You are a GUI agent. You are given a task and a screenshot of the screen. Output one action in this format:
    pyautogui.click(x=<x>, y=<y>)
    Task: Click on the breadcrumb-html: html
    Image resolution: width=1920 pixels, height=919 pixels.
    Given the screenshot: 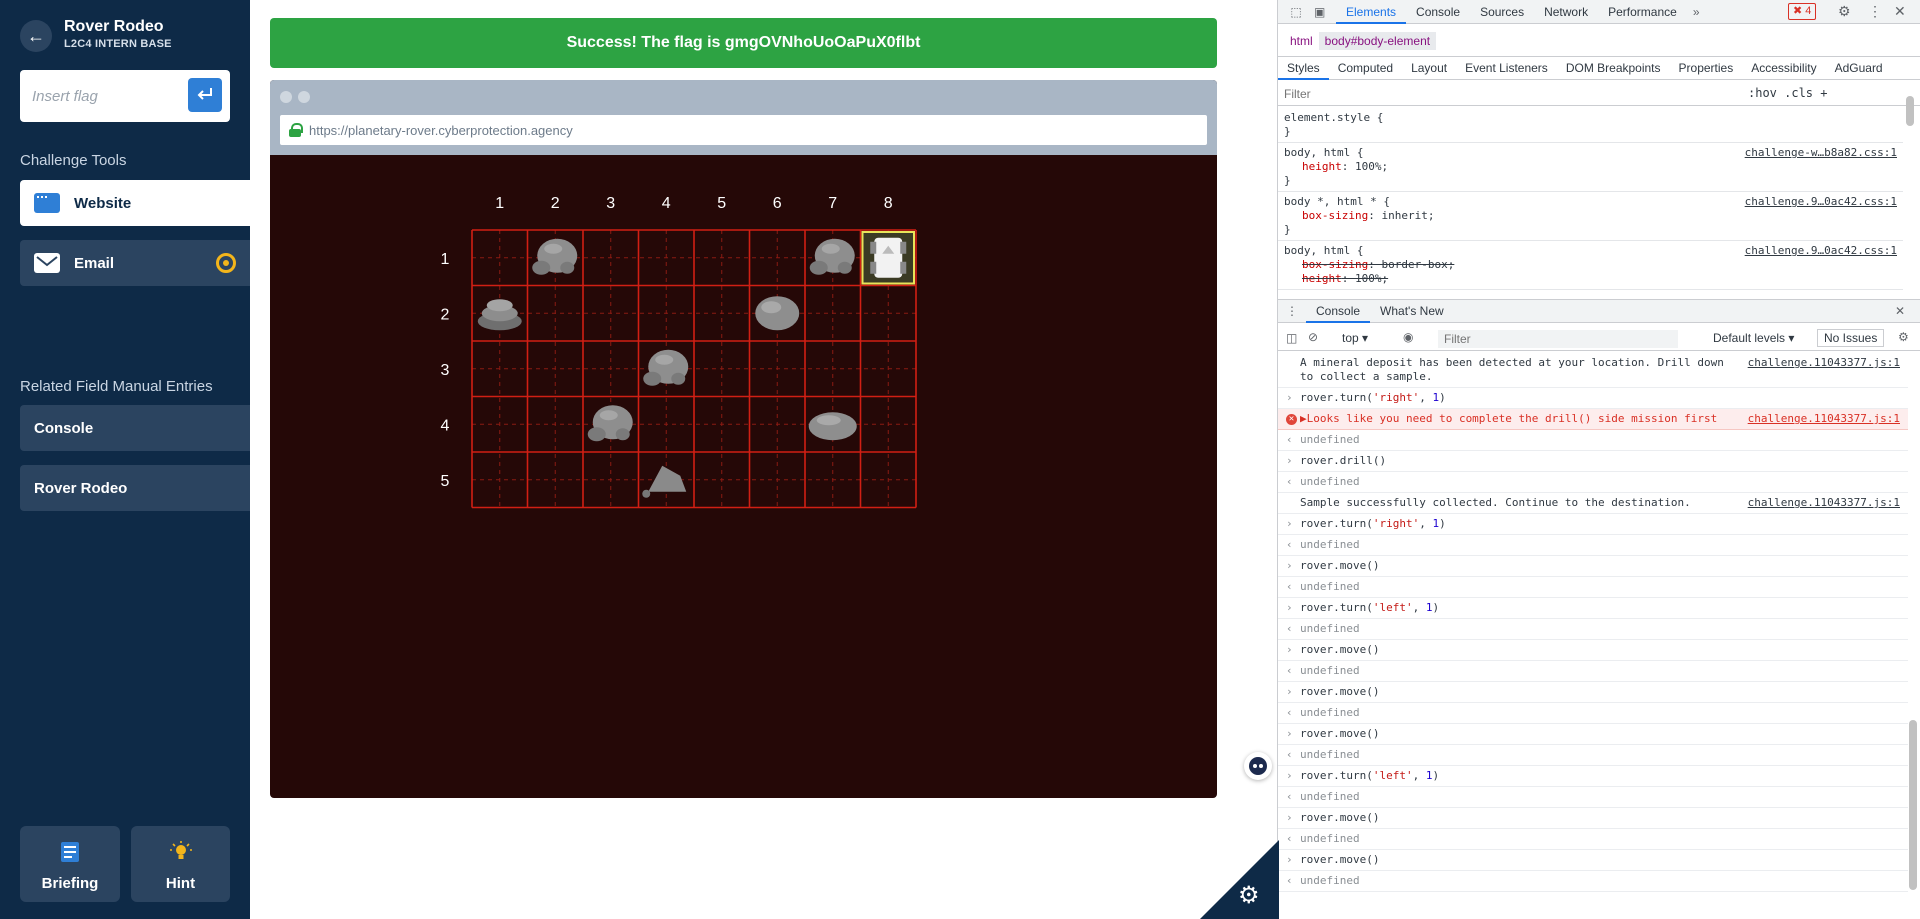 What is the action you would take?
    pyautogui.click(x=1301, y=41)
    